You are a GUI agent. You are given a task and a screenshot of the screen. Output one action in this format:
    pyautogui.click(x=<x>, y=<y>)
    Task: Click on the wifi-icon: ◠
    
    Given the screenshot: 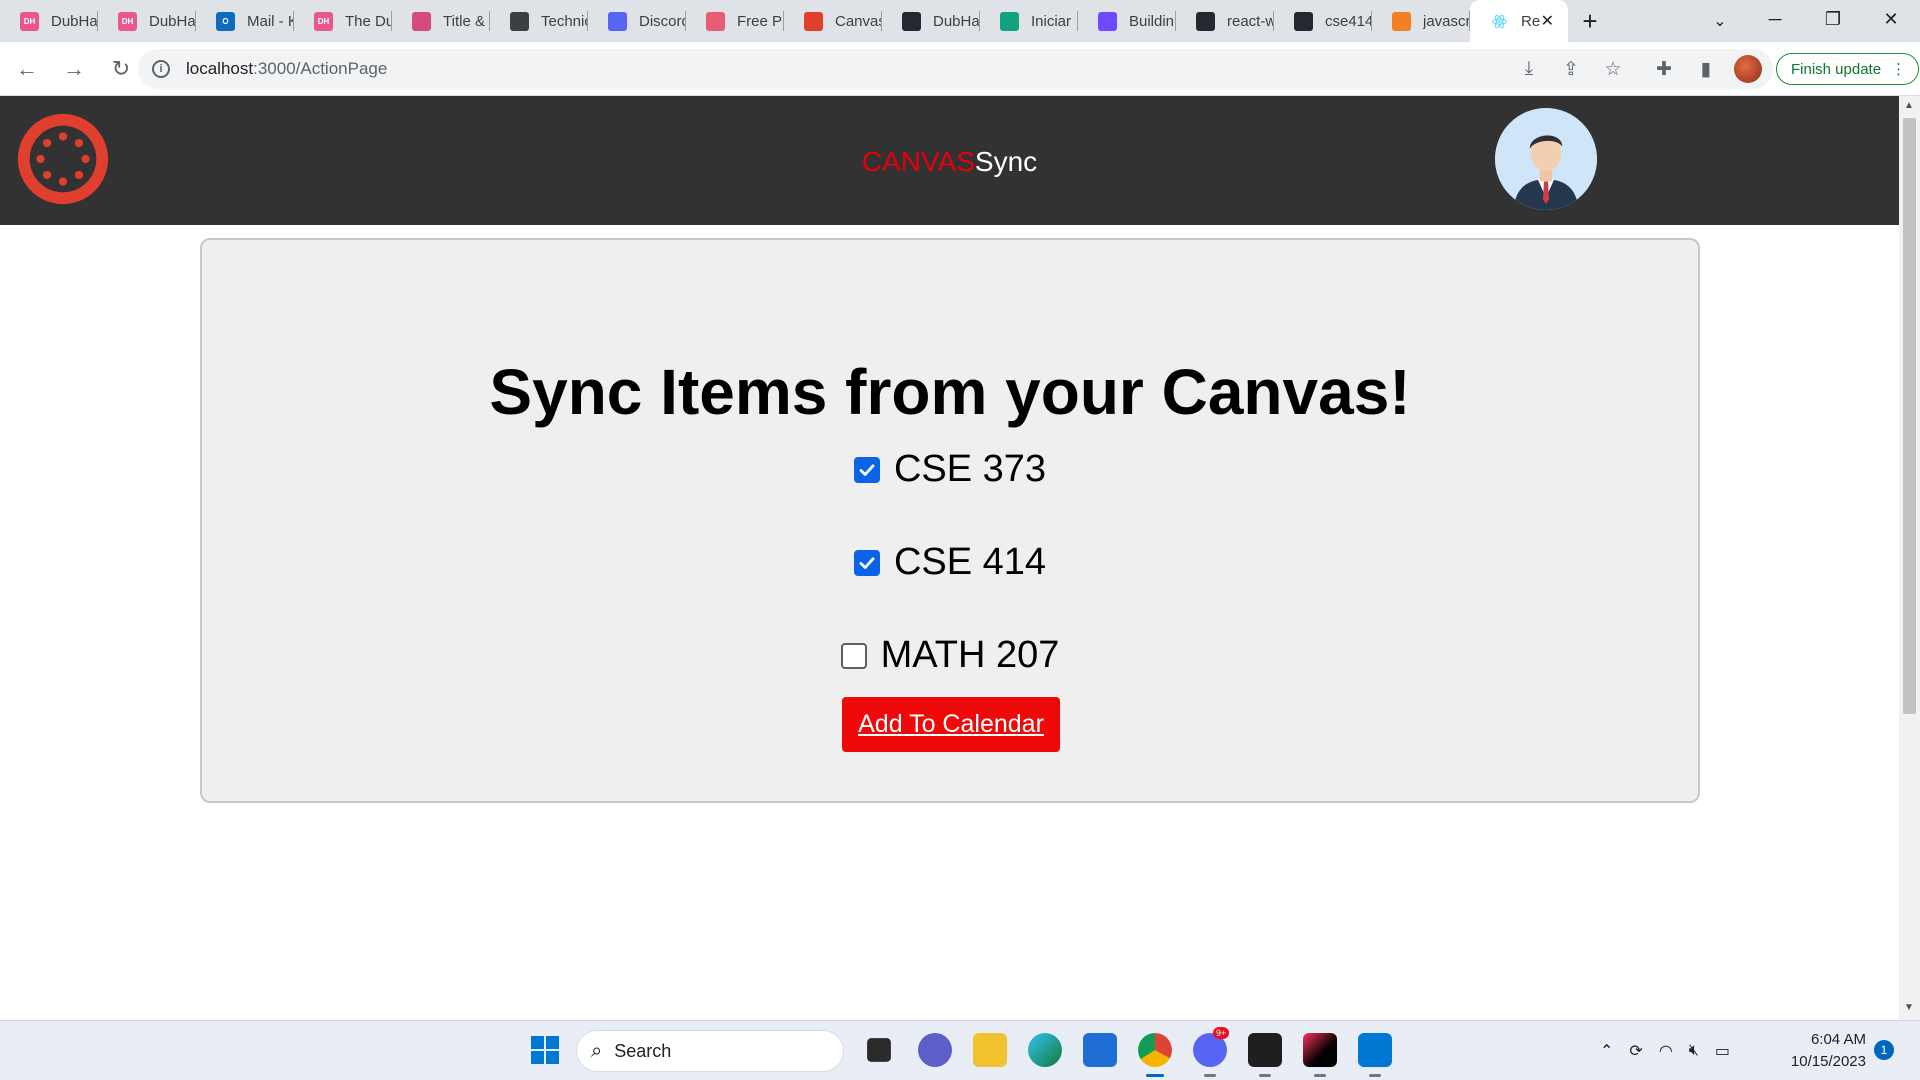 What is the action you would take?
    pyautogui.click(x=1666, y=1051)
    